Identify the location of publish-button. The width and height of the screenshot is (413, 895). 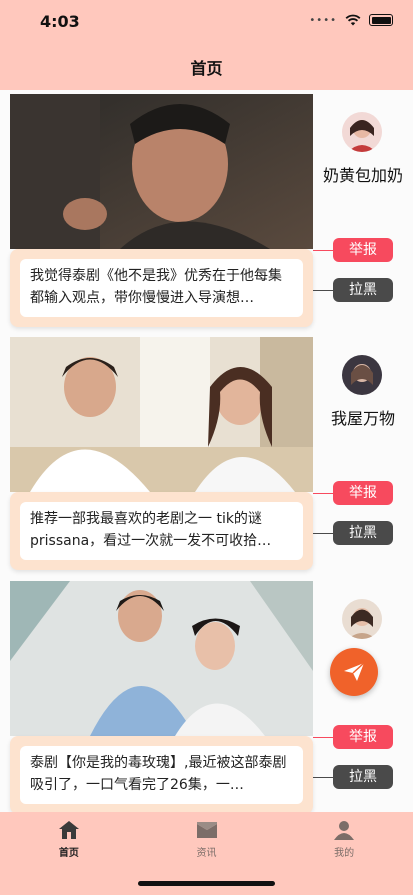
(354, 672).